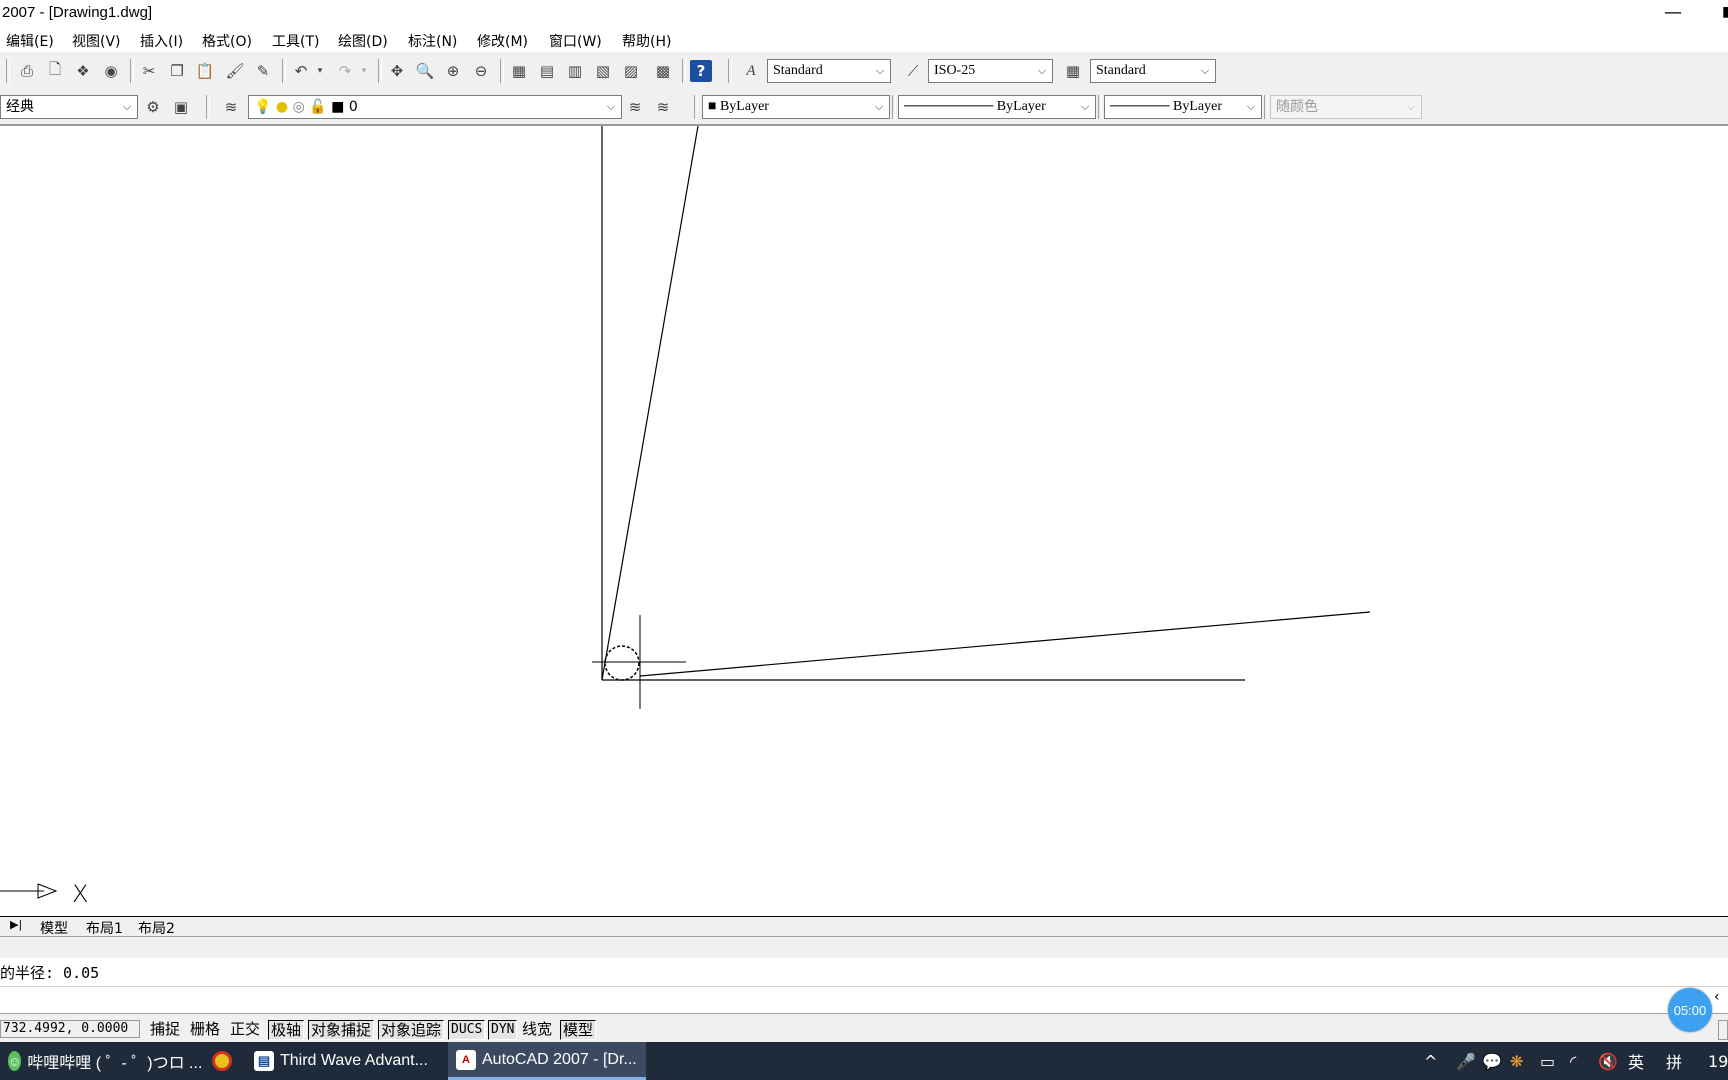  I want to click on otrack-toggle: 对象追踪, so click(411, 1030).